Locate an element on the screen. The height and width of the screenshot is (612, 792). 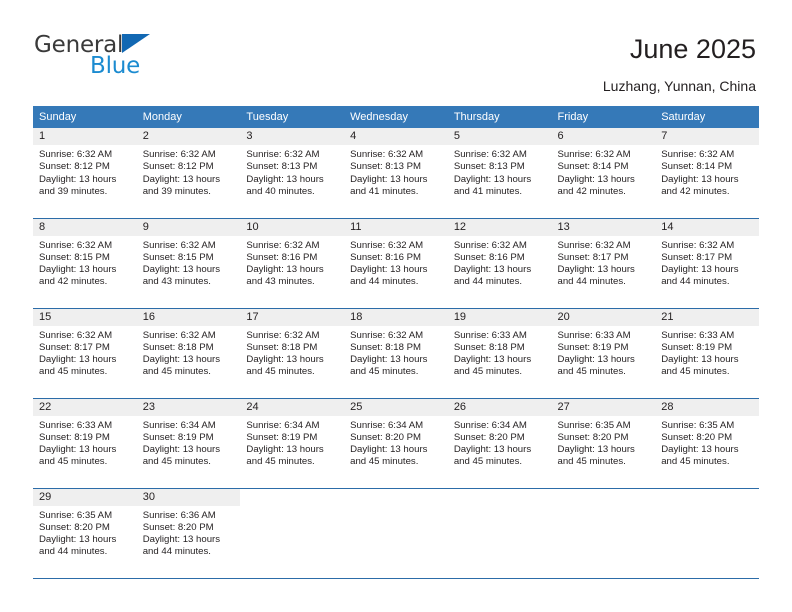
day-info-sunset: Sunset: 8:18 PM is located at coordinates (386, 347).